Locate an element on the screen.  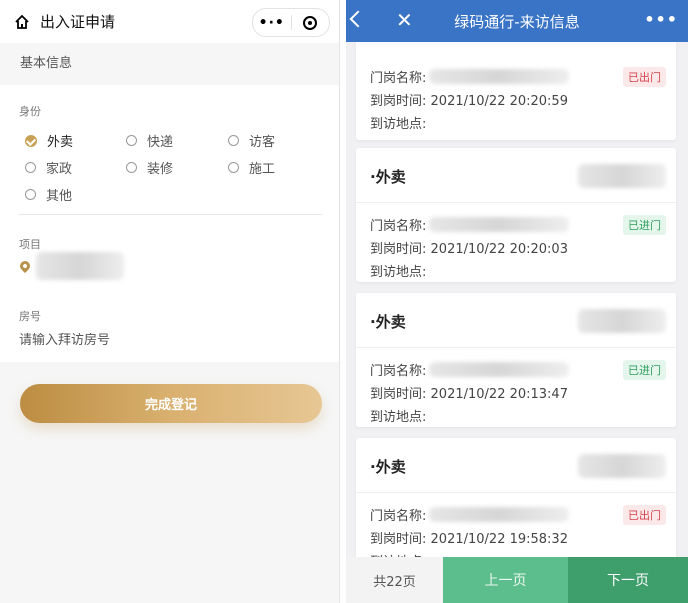
arrival-time-row: 到岗时间: 2021/10/22 20:20:59 is located at coordinates (469, 99).